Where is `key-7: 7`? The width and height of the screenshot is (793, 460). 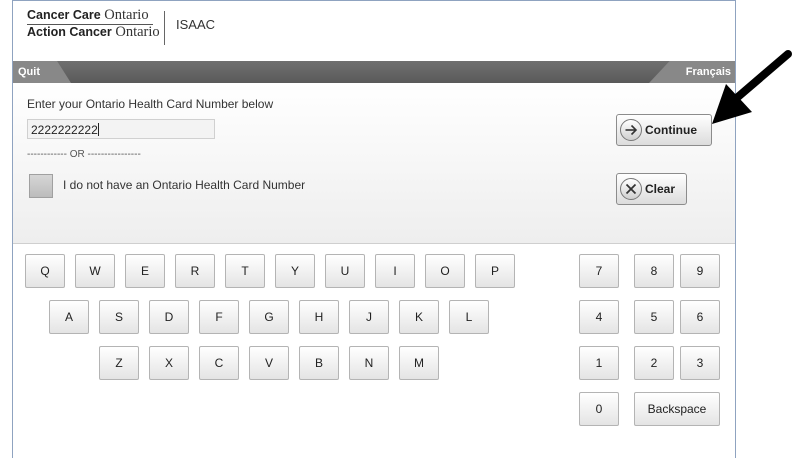
key-7: 7 is located at coordinates (599, 271).